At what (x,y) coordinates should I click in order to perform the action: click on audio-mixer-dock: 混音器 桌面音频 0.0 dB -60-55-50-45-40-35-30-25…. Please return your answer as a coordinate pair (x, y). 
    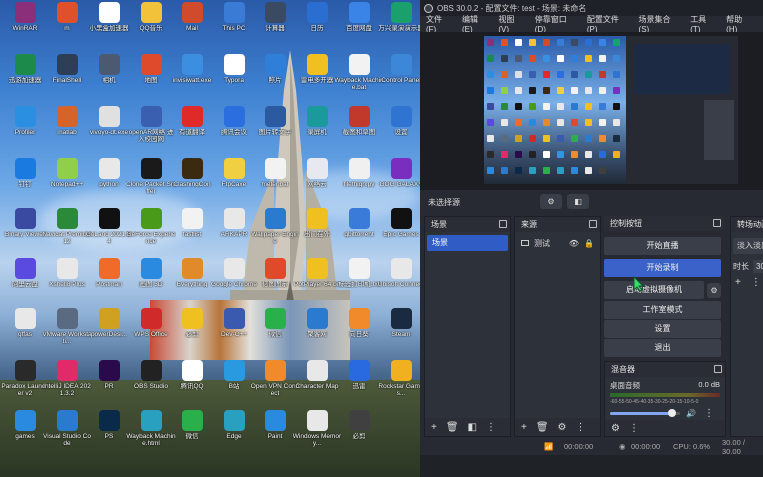
    Looking at the image, I should click on (665, 399).